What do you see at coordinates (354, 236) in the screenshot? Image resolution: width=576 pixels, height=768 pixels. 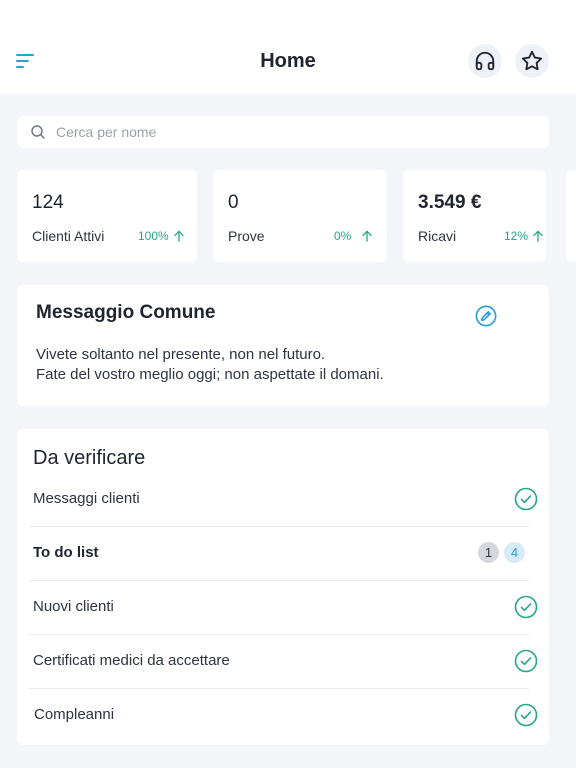 I see `stat-change: 0%` at bounding box center [354, 236].